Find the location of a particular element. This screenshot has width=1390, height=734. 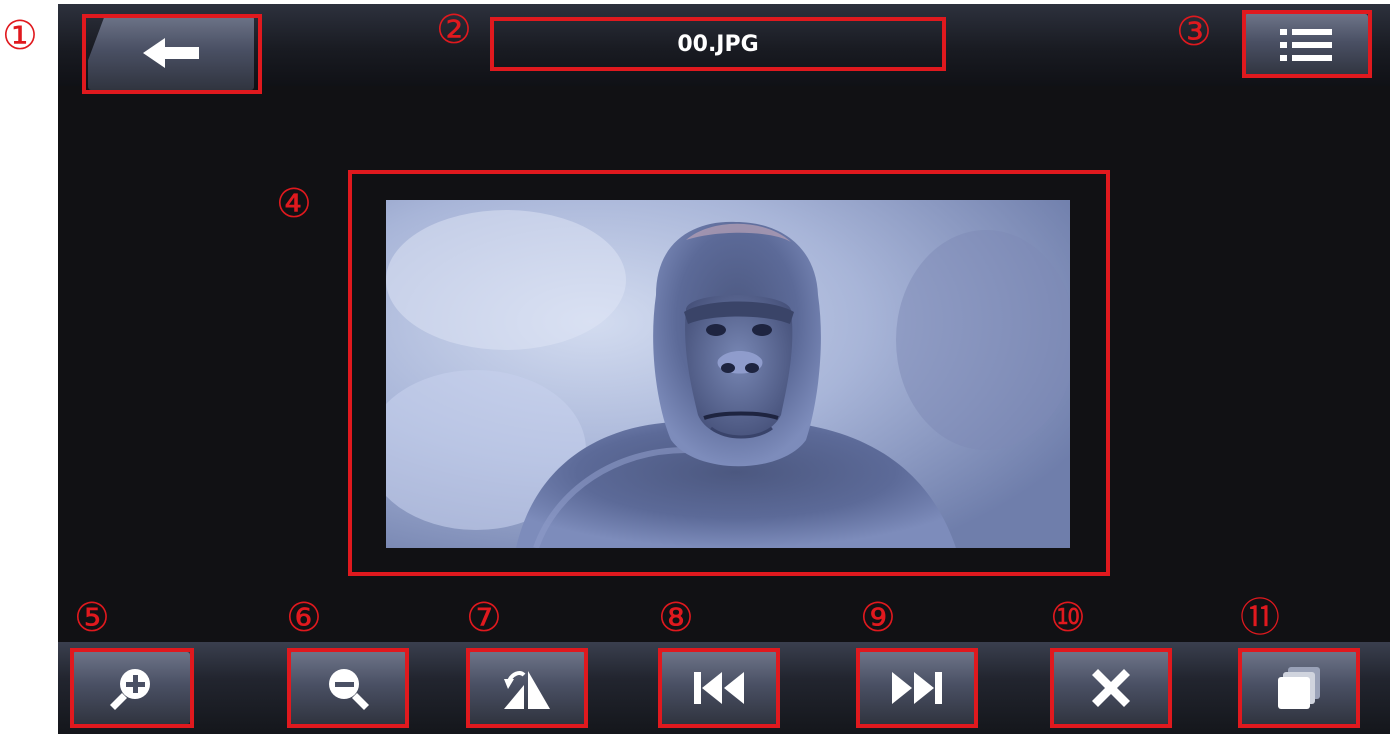

skip-previous-icon is located at coordinates (719, 688).